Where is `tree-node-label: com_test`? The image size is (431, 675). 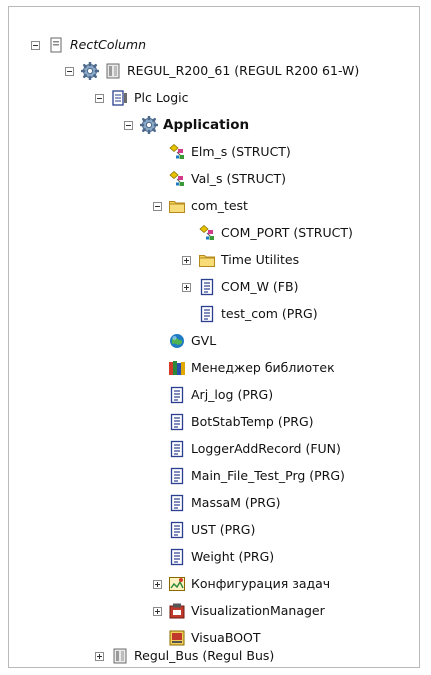 tree-node-label: com_test is located at coordinates (219, 205).